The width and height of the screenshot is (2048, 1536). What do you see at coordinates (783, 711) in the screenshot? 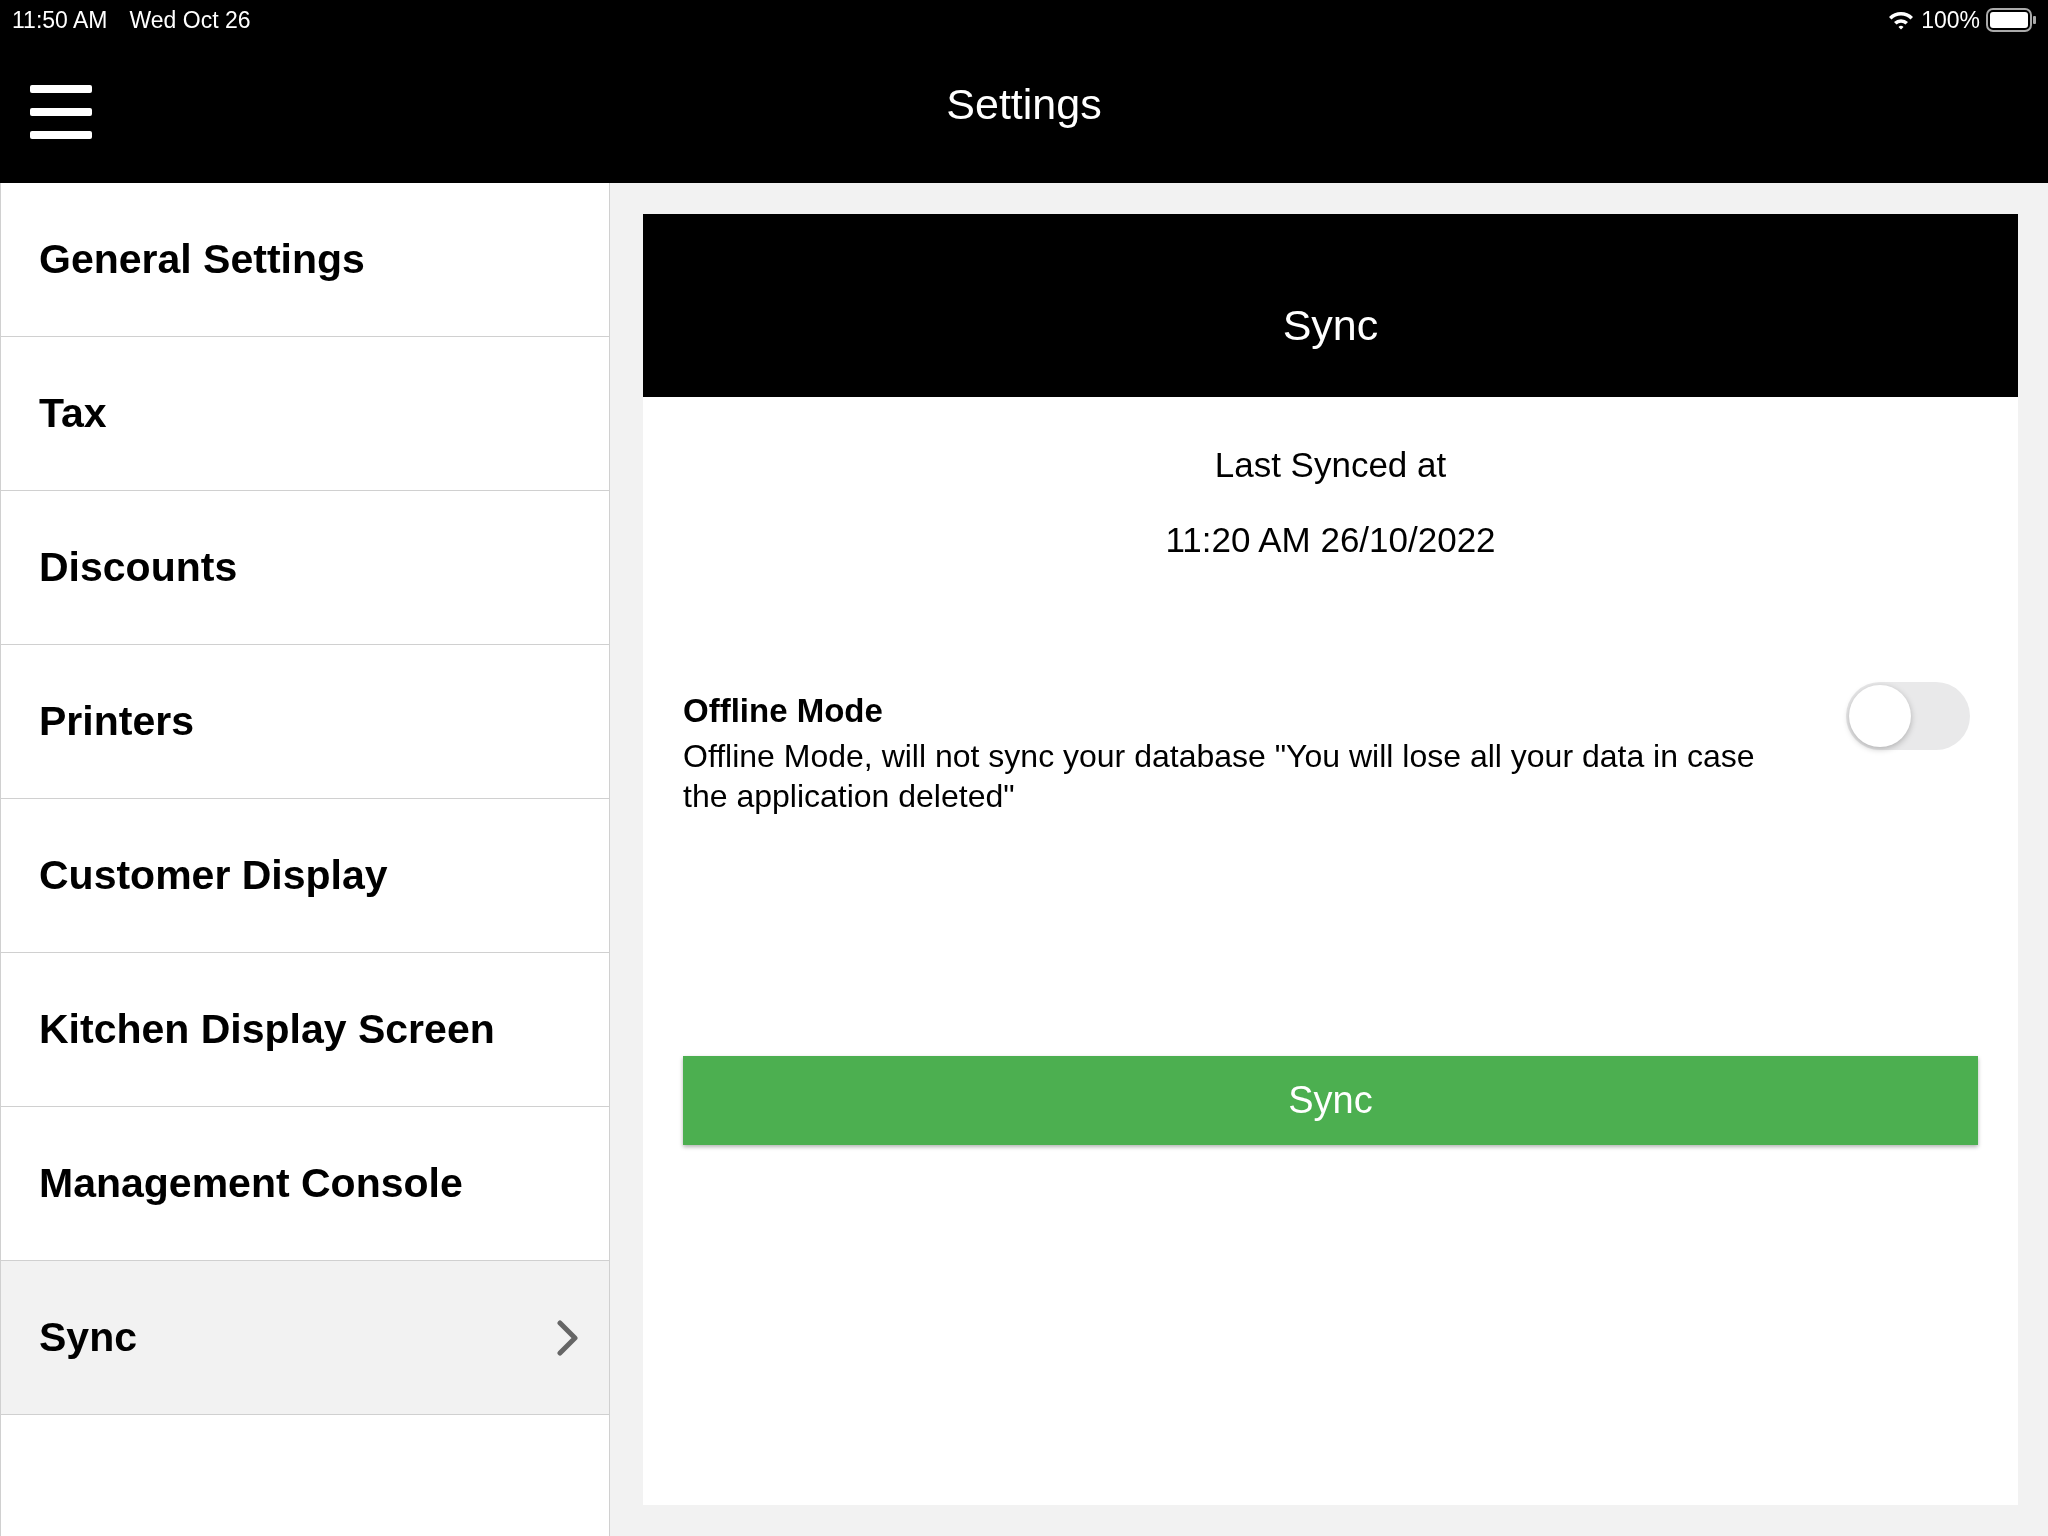
I see `offline-mode-title: Offline Mode` at bounding box center [783, 711].